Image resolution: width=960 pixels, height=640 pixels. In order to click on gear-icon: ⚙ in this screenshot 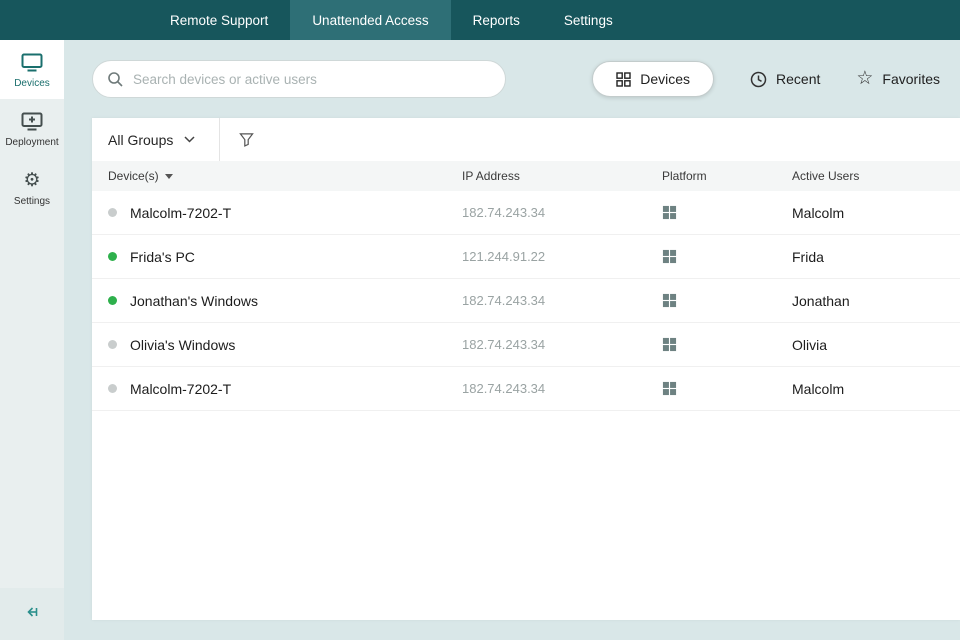, I will do `click(32, 180)`.